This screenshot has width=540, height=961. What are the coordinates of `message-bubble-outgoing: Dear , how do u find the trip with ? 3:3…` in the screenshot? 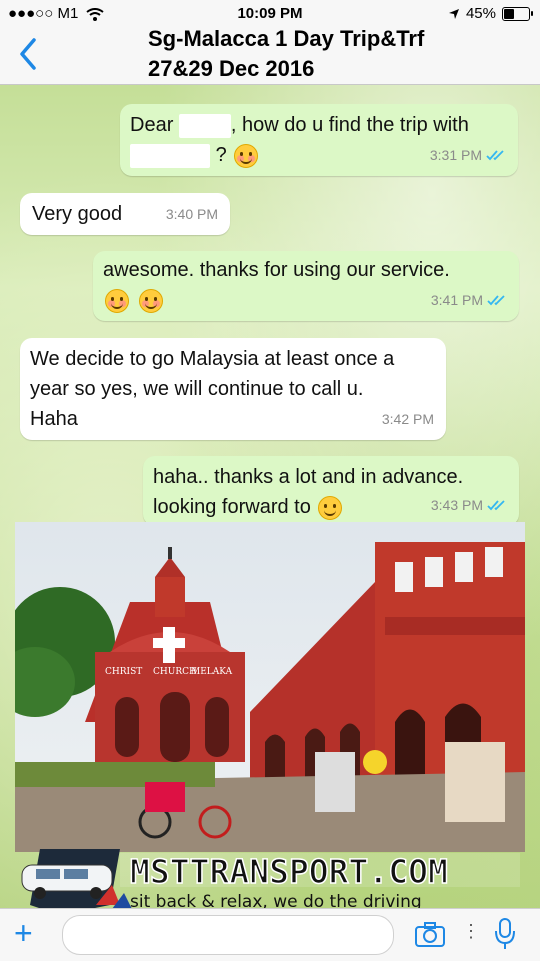 It's located at (319, 140).